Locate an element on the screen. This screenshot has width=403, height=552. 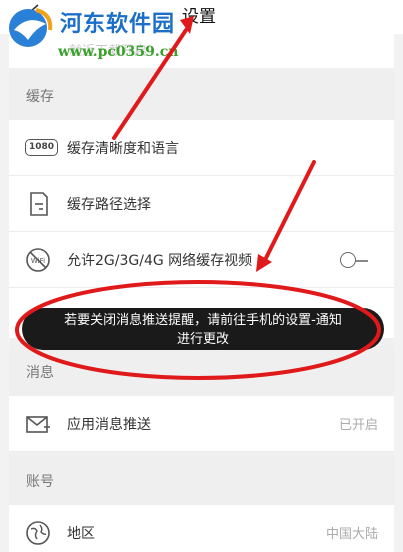
toast-line-2: 进行更改 is located at coordinates (202, 339).